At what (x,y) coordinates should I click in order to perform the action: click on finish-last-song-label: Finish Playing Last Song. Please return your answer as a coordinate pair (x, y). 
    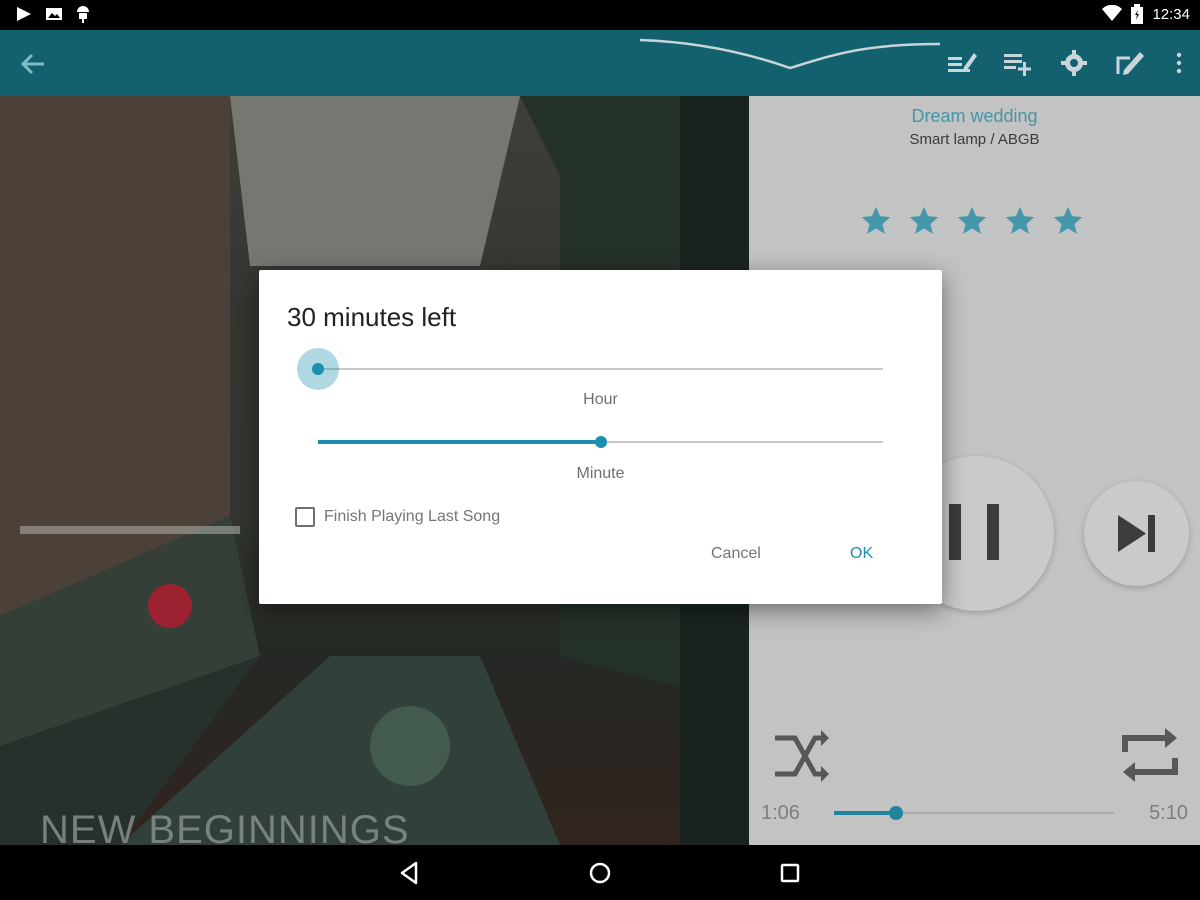
    Looking at the image, I should click on (412, 516).